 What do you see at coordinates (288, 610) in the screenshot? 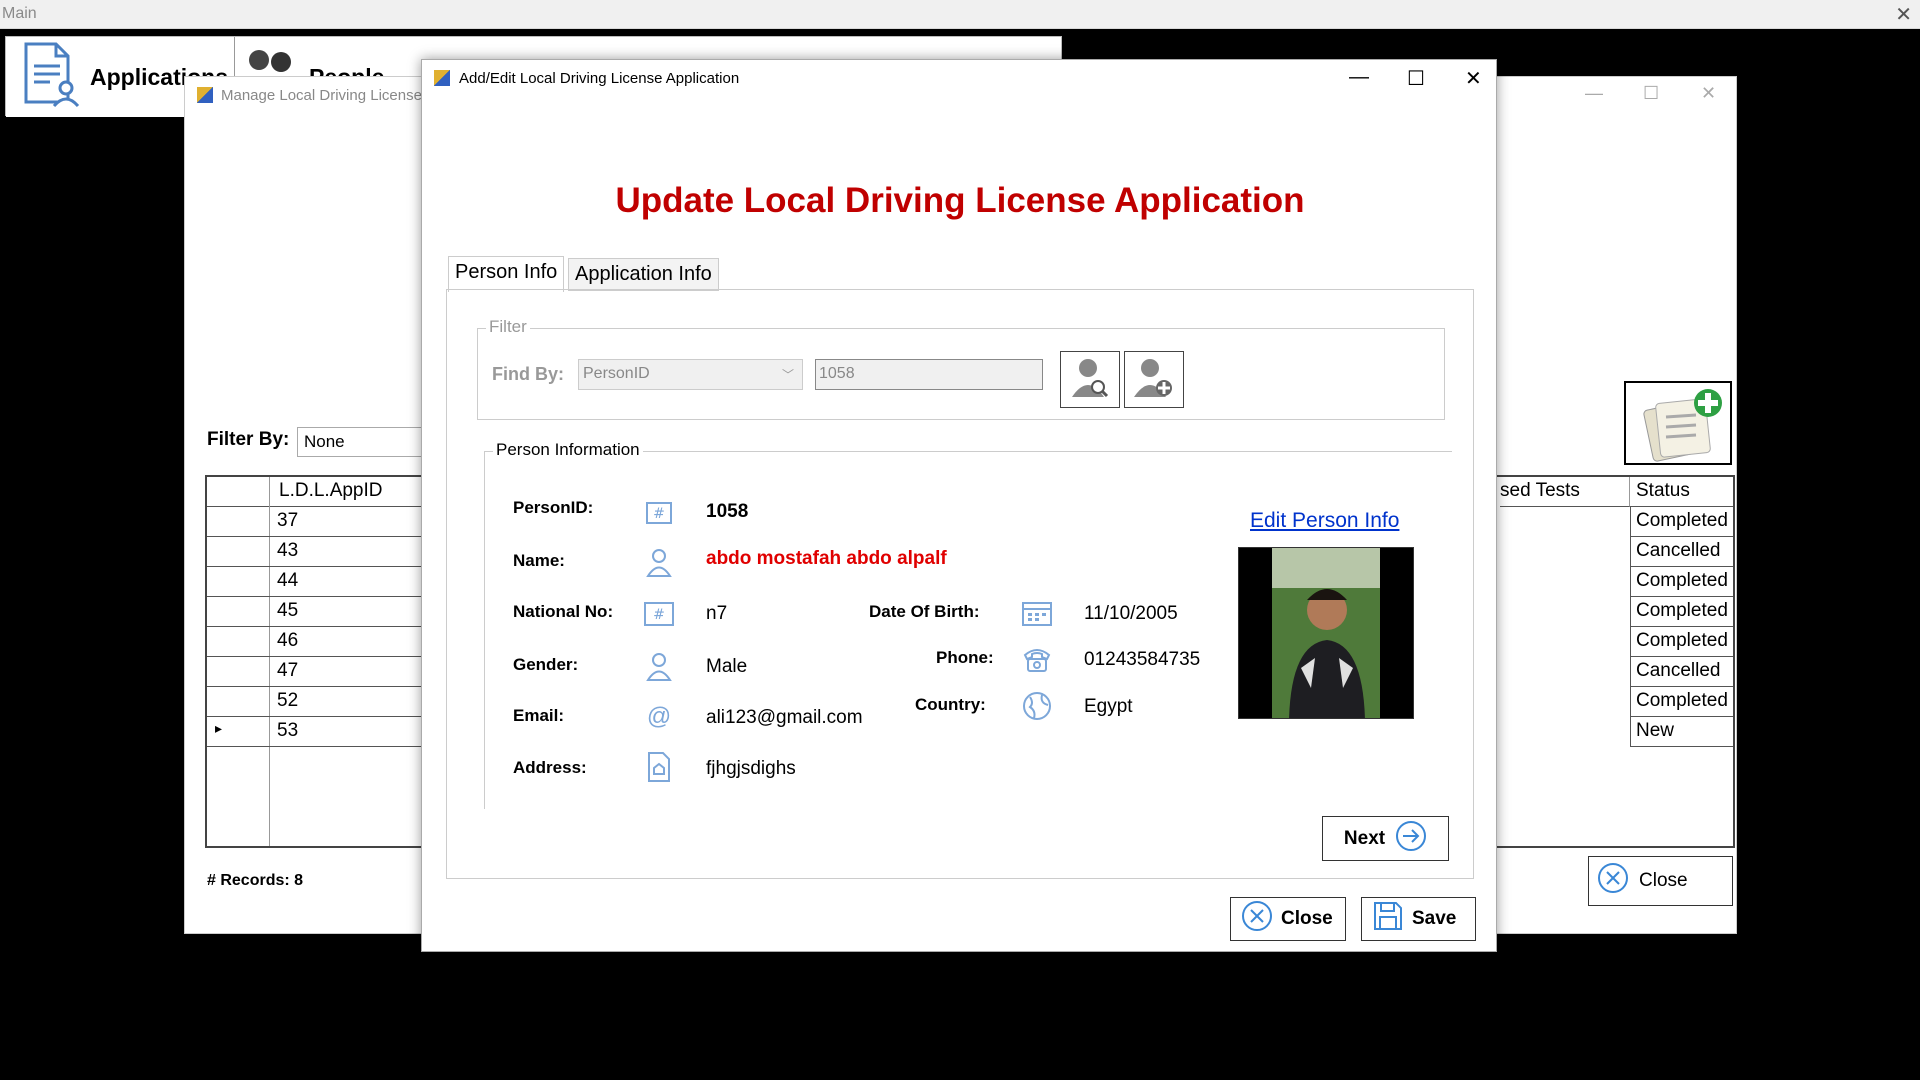
I see `cell-appid: 45` at bounding box center [288, 610].